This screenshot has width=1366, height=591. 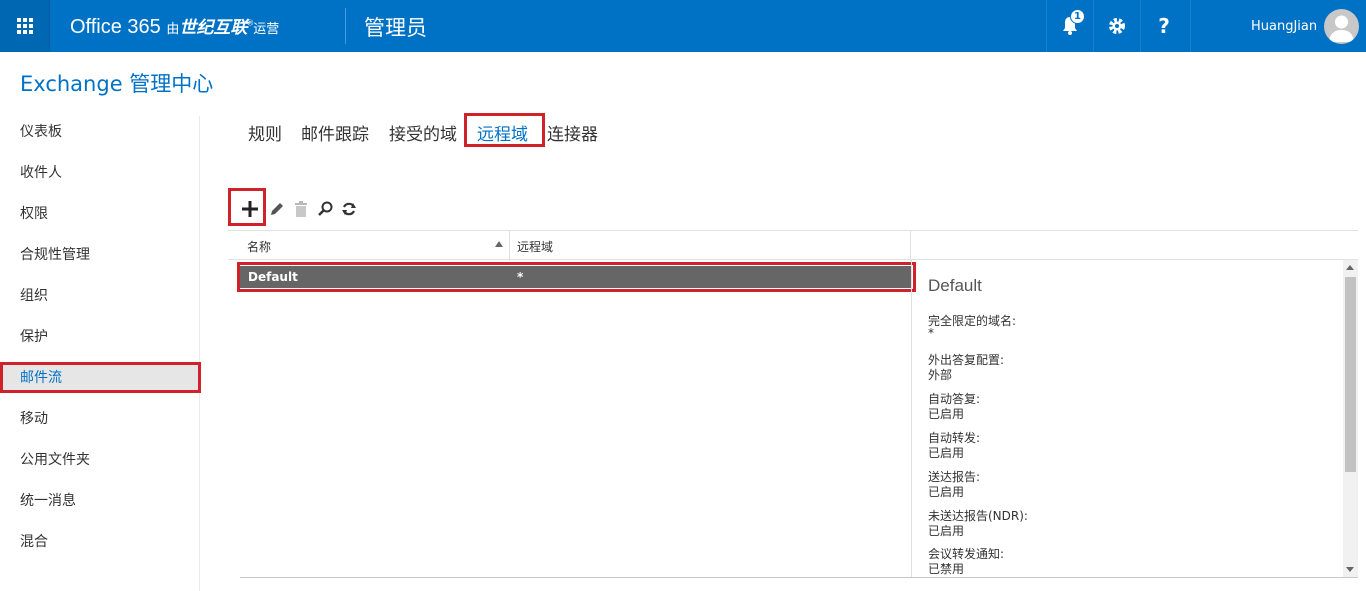 What do you see at coordinates (100, 501) in the screenshot?
I see `nav-item-unified-messaging: 统一消息` at bounding box center [100, 501].